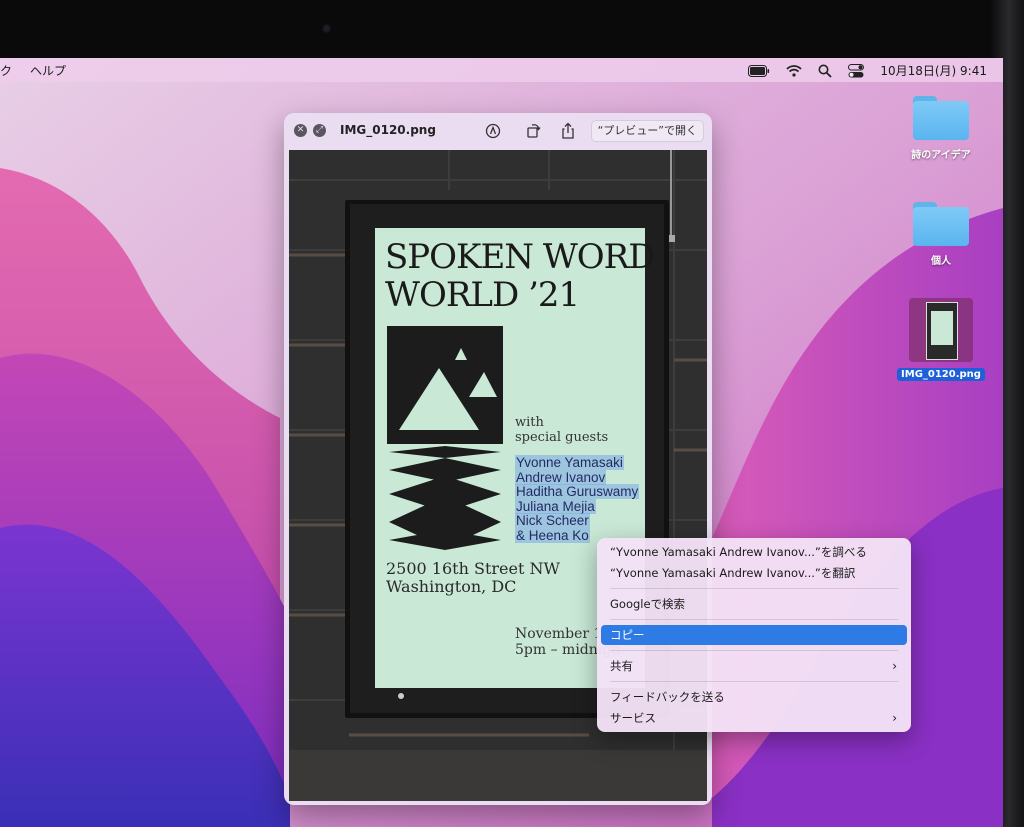 The image size is (1024, 827). What do you see at coordinates (300, 130) in the screenshot?
I see `close-icon: ✕` at bounding box center [300, 130].